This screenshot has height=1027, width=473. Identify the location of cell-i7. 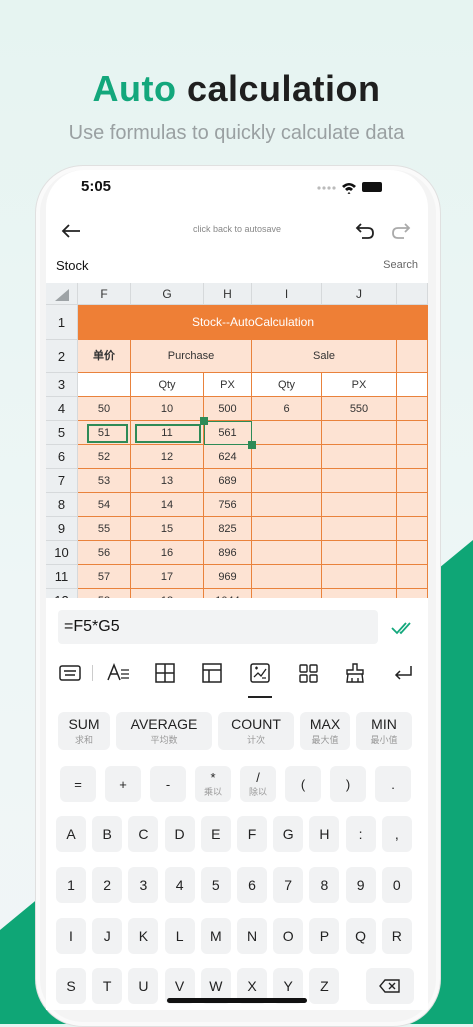
(287, 481).